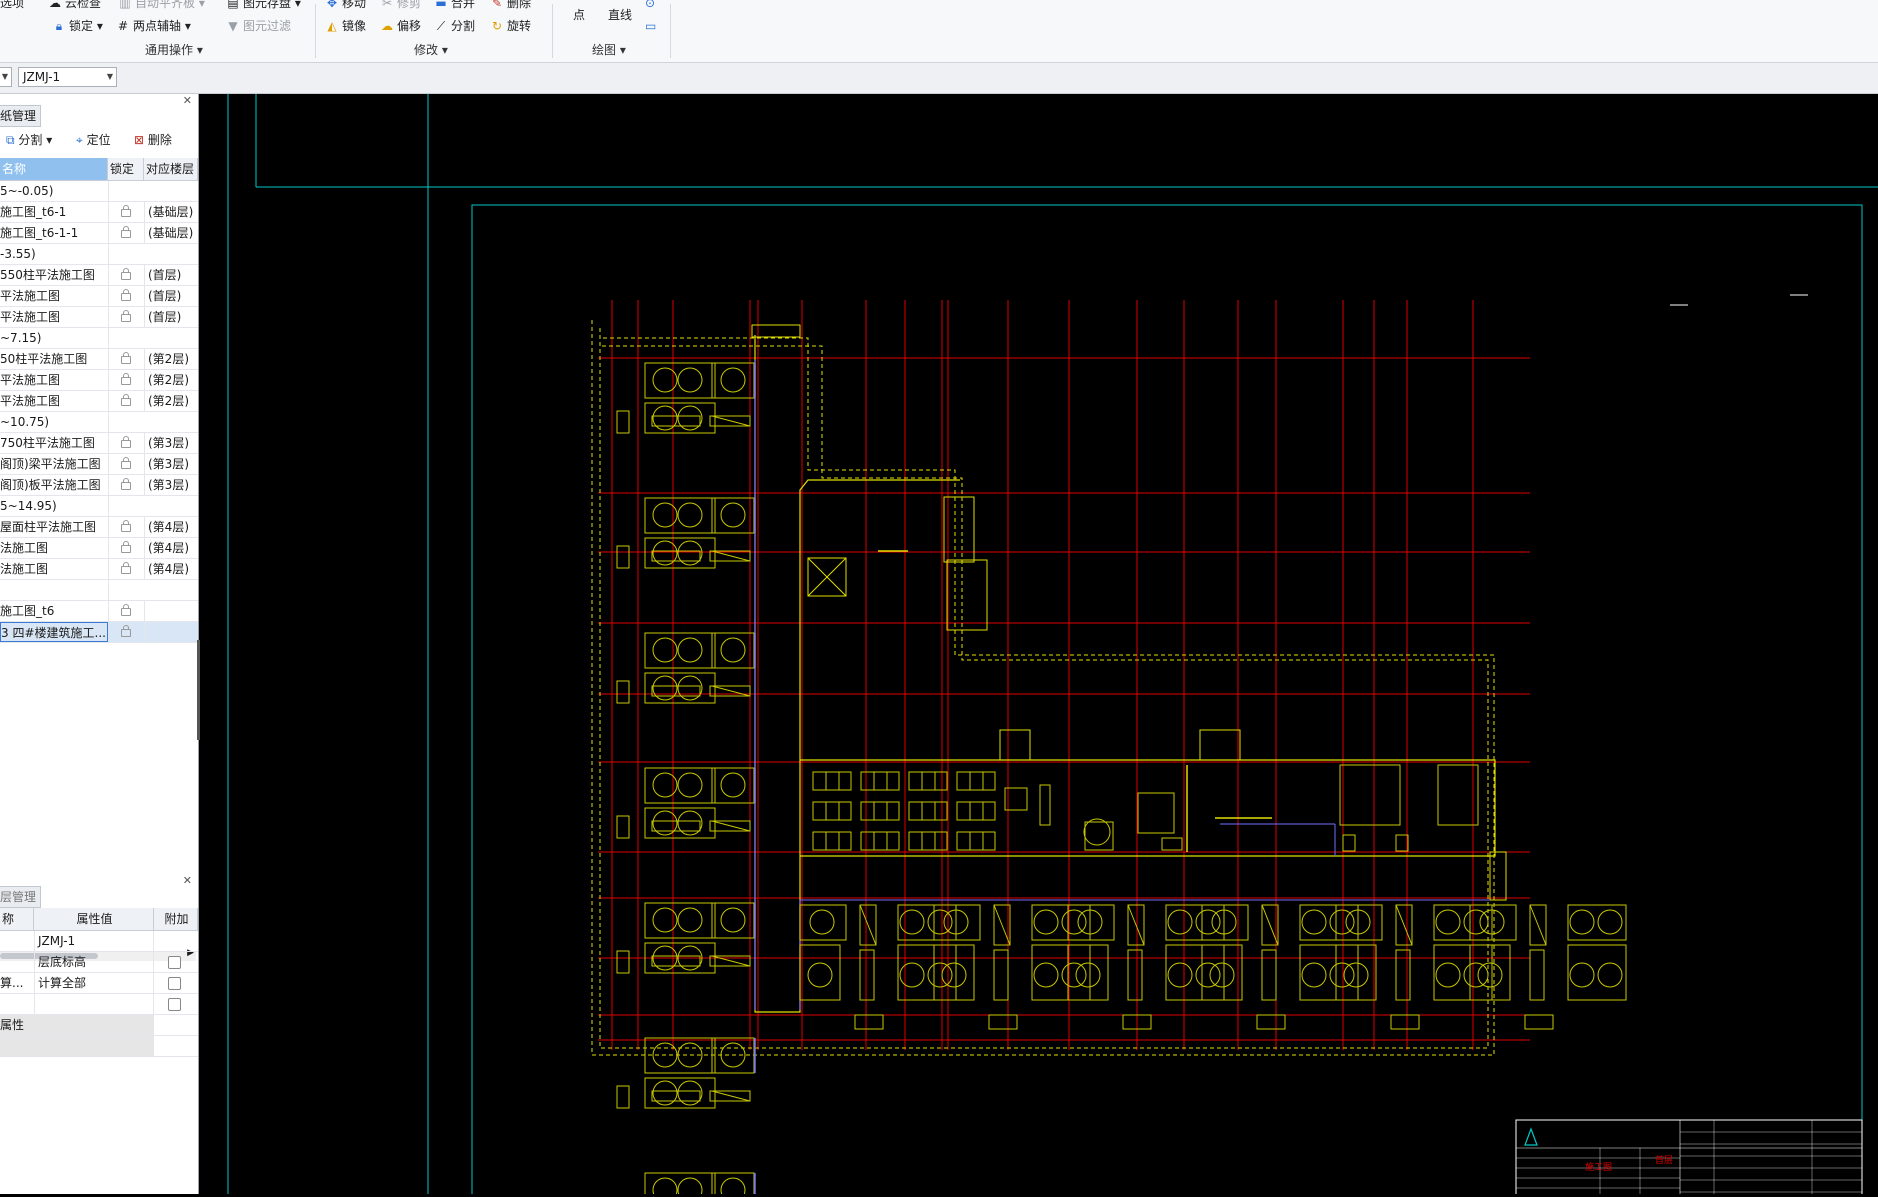  I want to click on split-button: ⟋ 分割, so click(454, 26).